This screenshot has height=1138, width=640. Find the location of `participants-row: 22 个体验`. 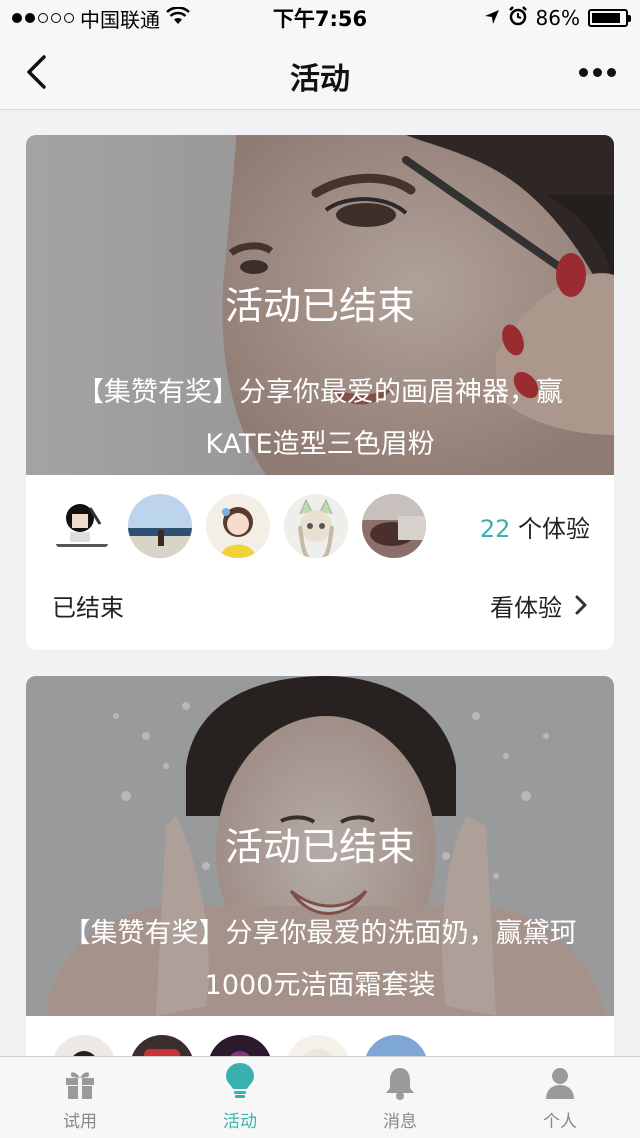

participants-row: 22 个体验 is located at coordinates (320, 526).